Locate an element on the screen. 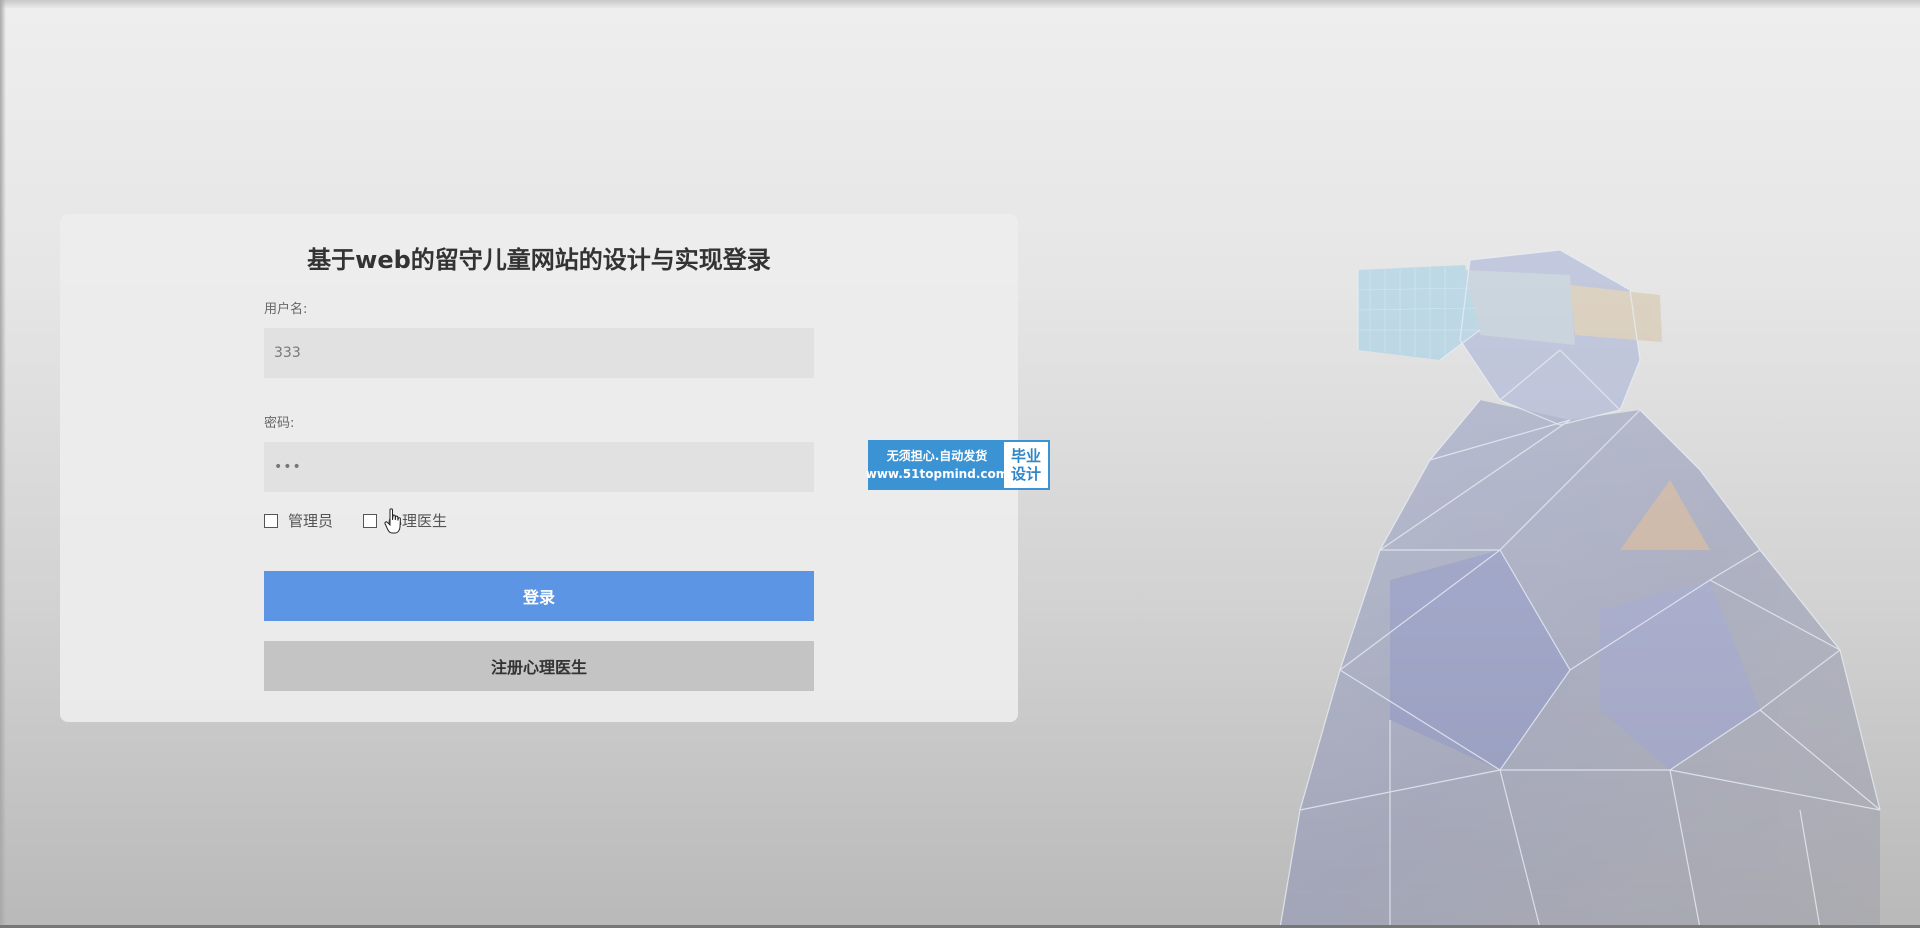 This screenshot has width=1920, height=928. psychologist-checkbox is located at coordinates (370, 520).